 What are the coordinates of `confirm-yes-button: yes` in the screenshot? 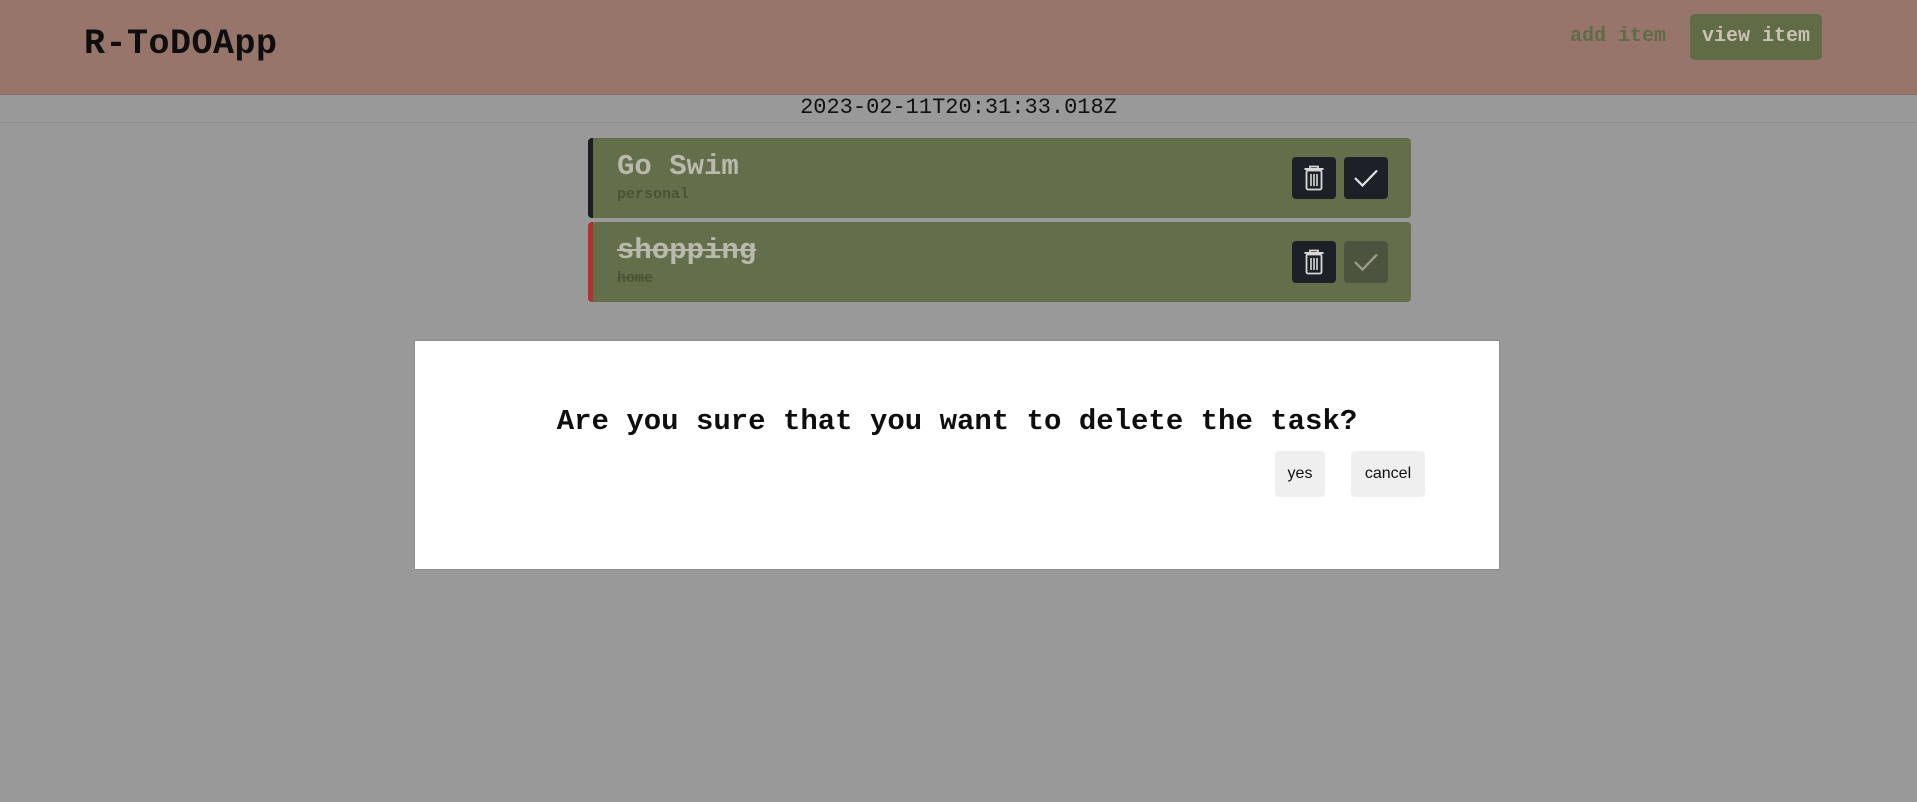 It's located at (1300, 474).